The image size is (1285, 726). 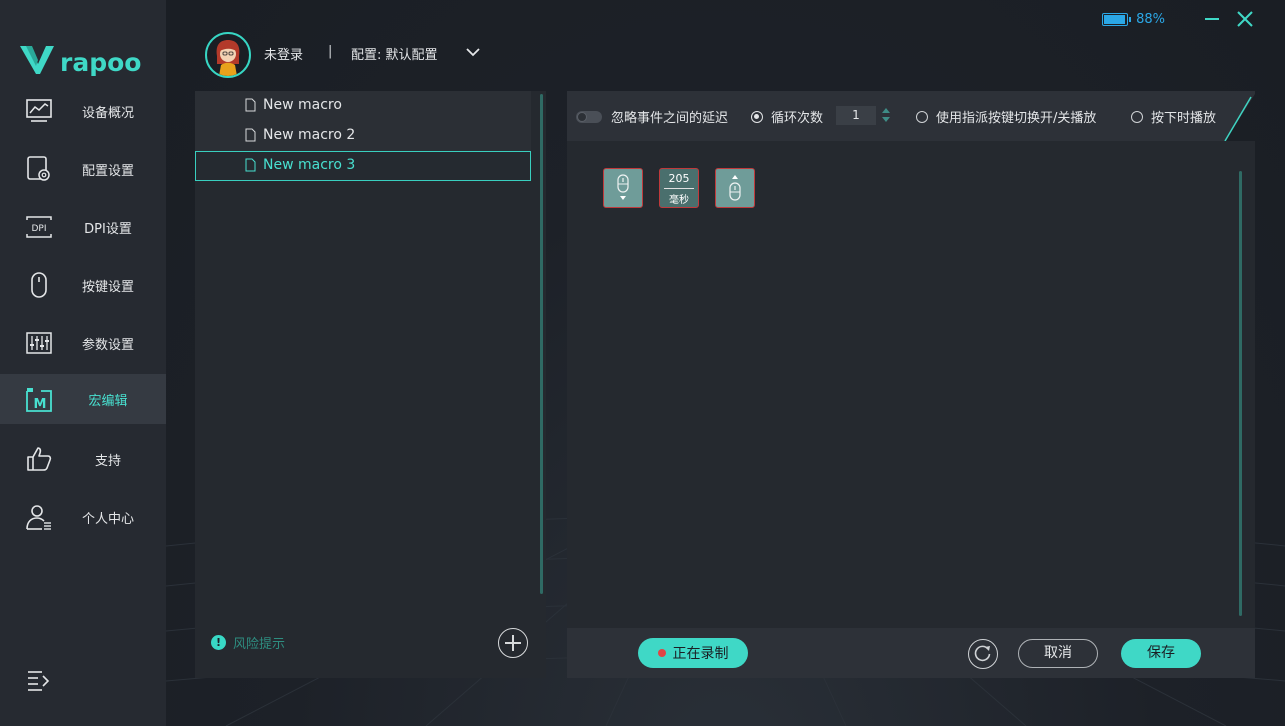 I want to click on sidebar-item-label: 个人中心, so click(x=107, y=519).